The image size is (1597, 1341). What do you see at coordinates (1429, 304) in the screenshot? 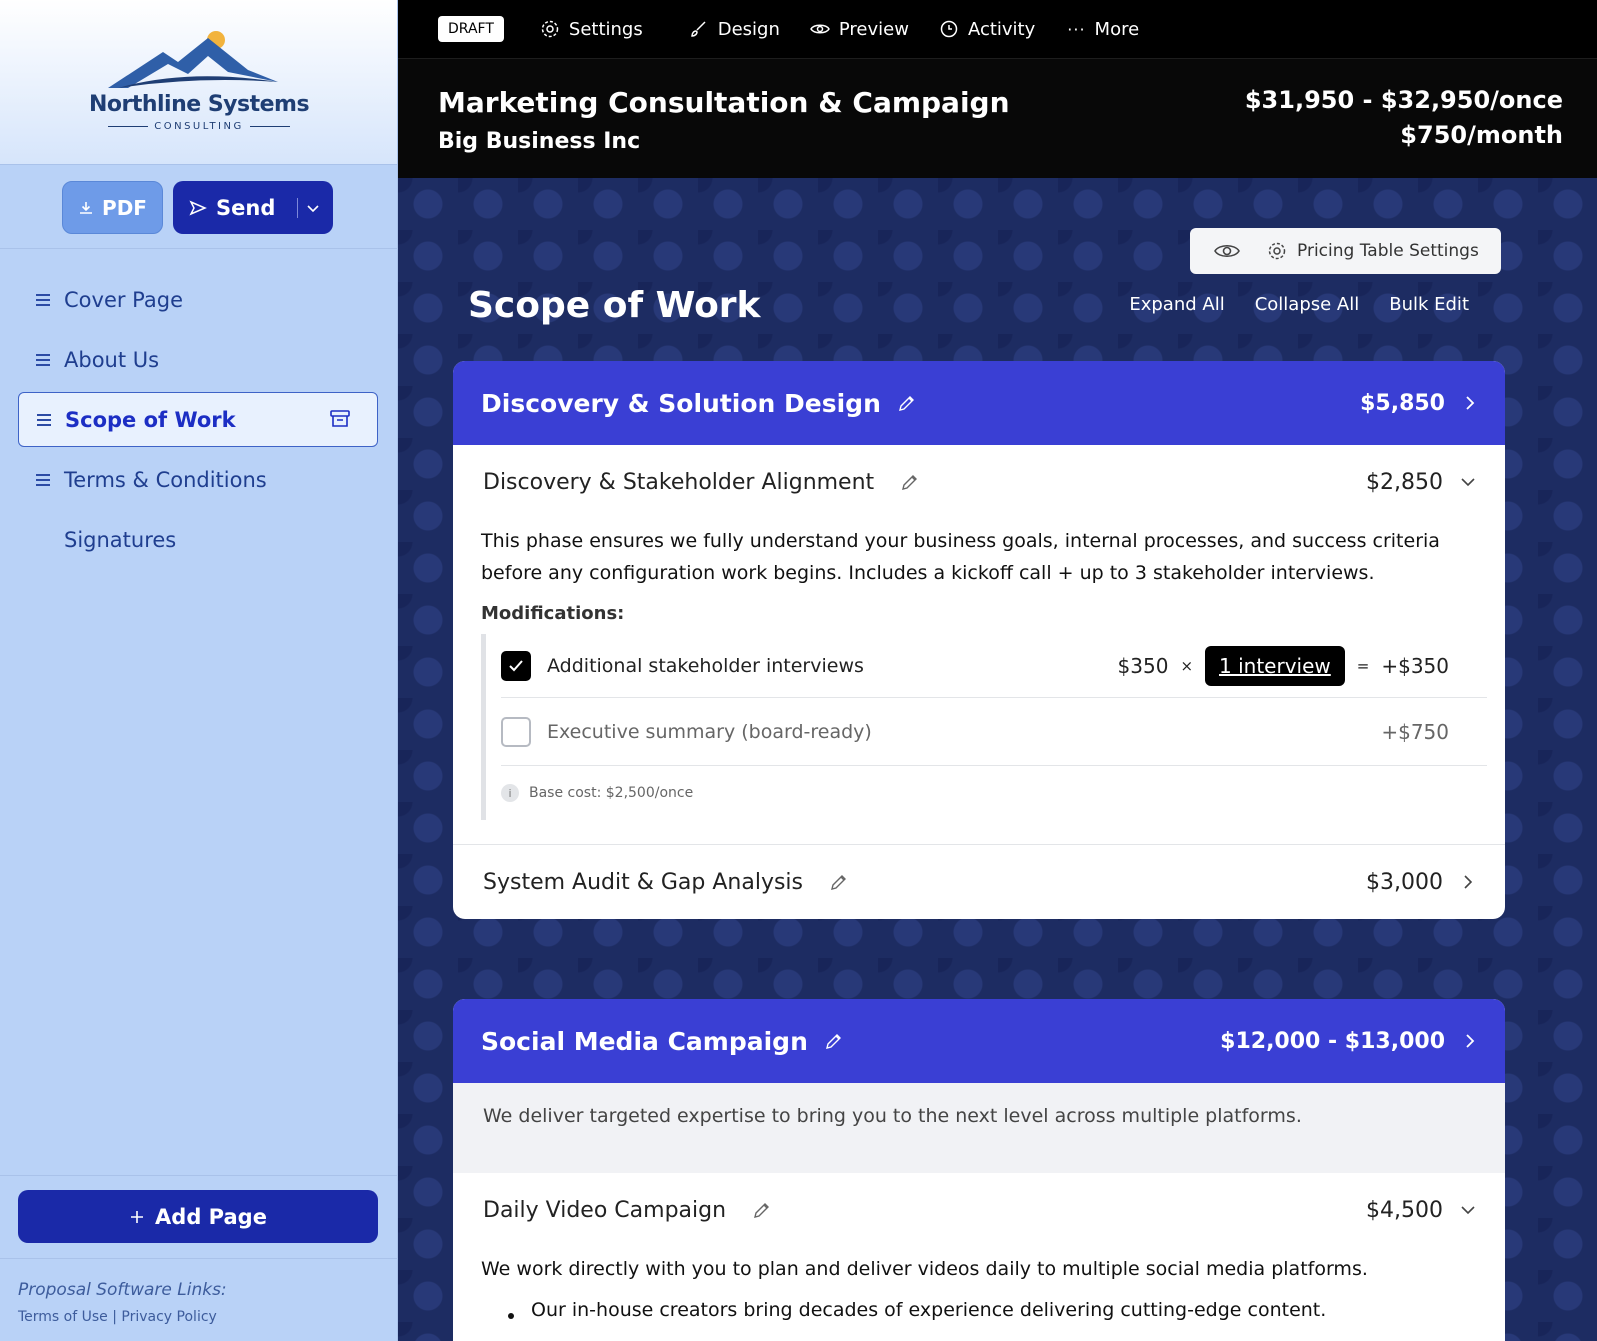
I see `bulk-edit-button: Bulk Edit` at bounding box center [1429, 304].